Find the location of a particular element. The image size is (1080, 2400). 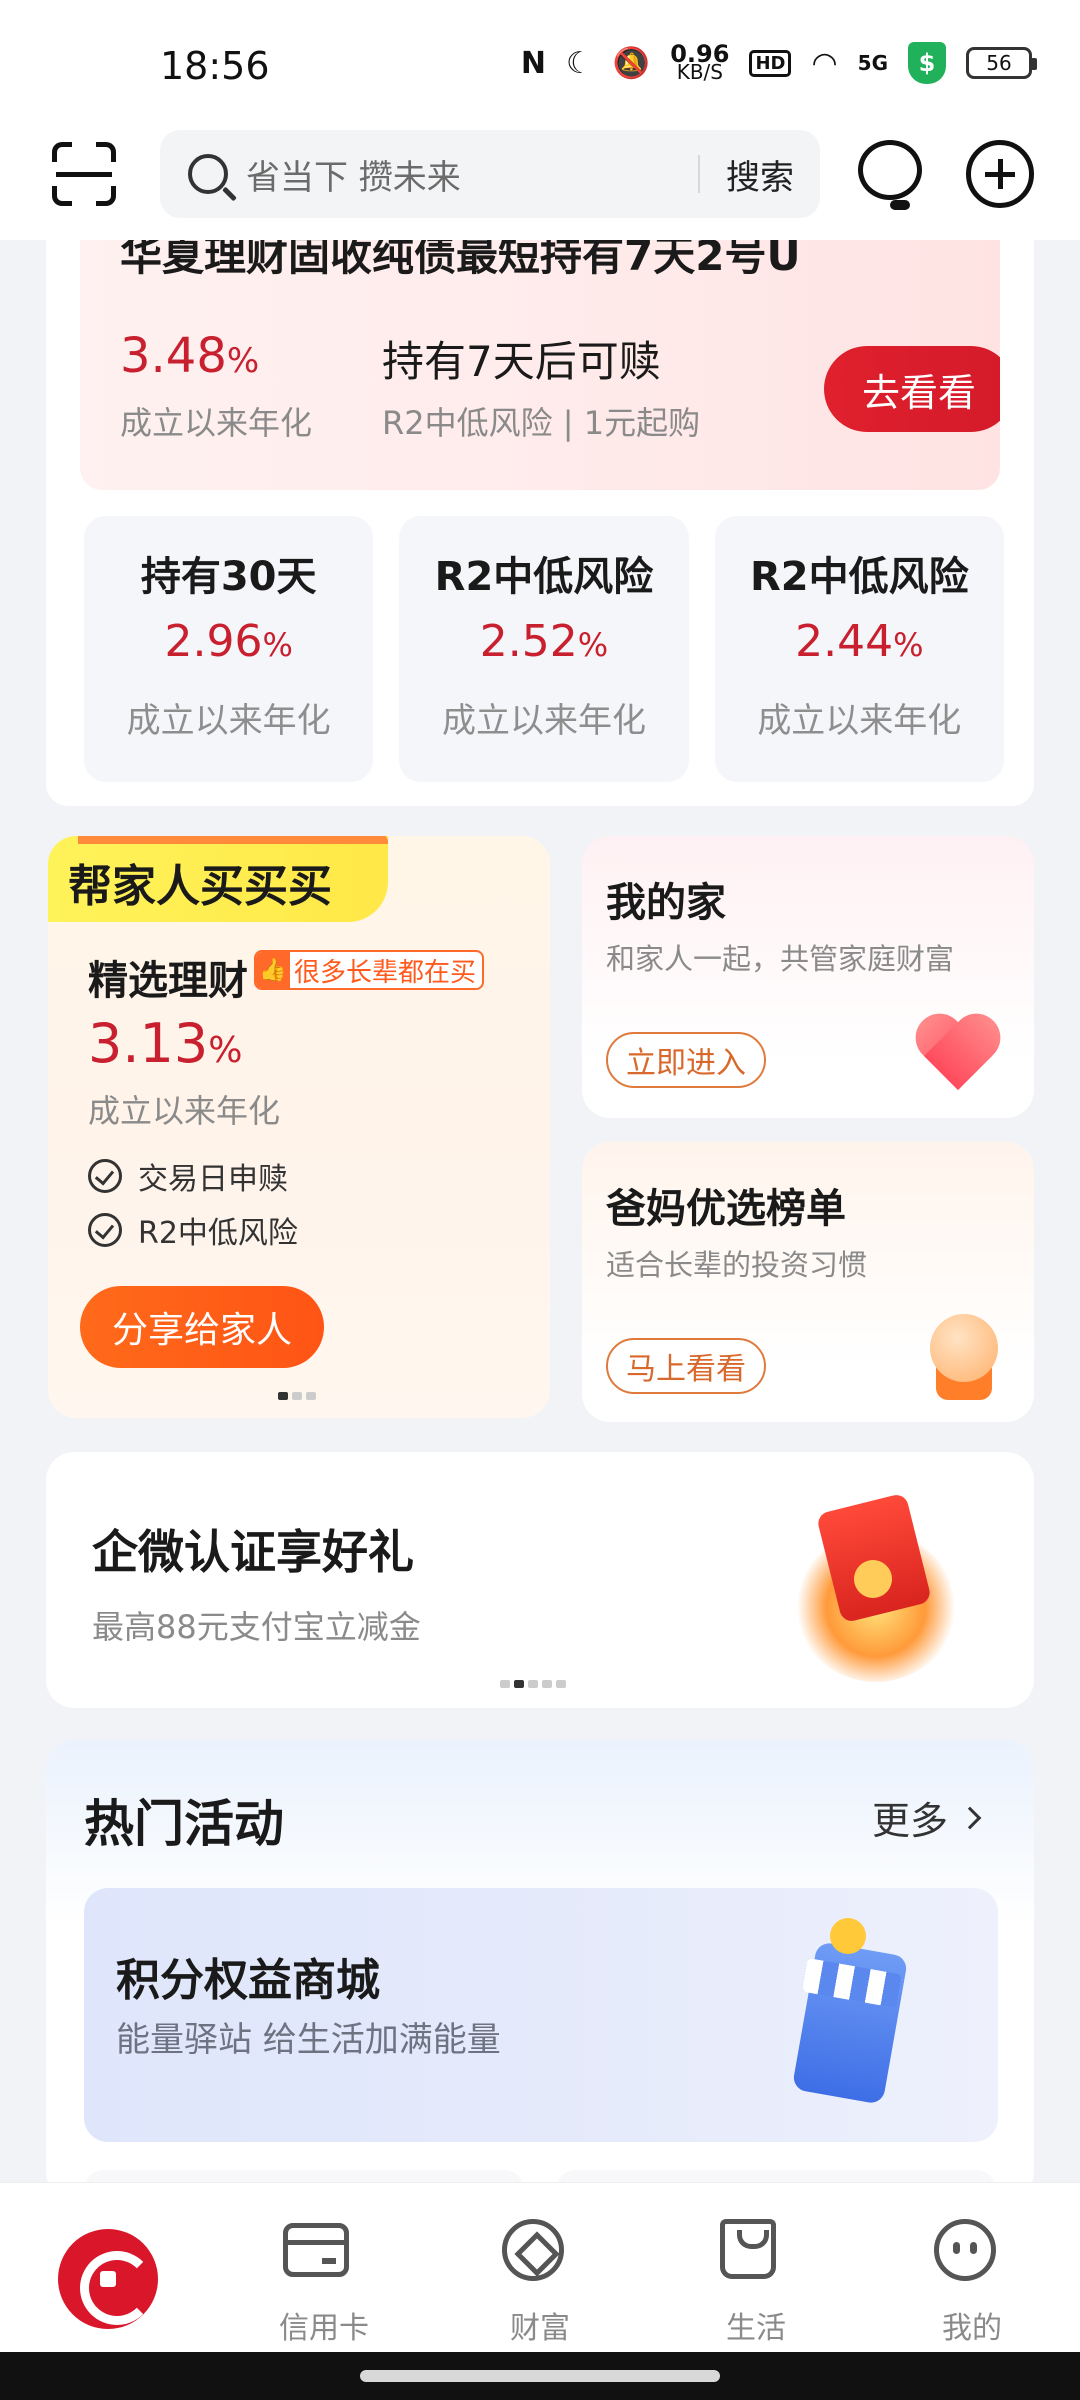

view-now-button: 马上看看 is located at coordinates (686, 1366).